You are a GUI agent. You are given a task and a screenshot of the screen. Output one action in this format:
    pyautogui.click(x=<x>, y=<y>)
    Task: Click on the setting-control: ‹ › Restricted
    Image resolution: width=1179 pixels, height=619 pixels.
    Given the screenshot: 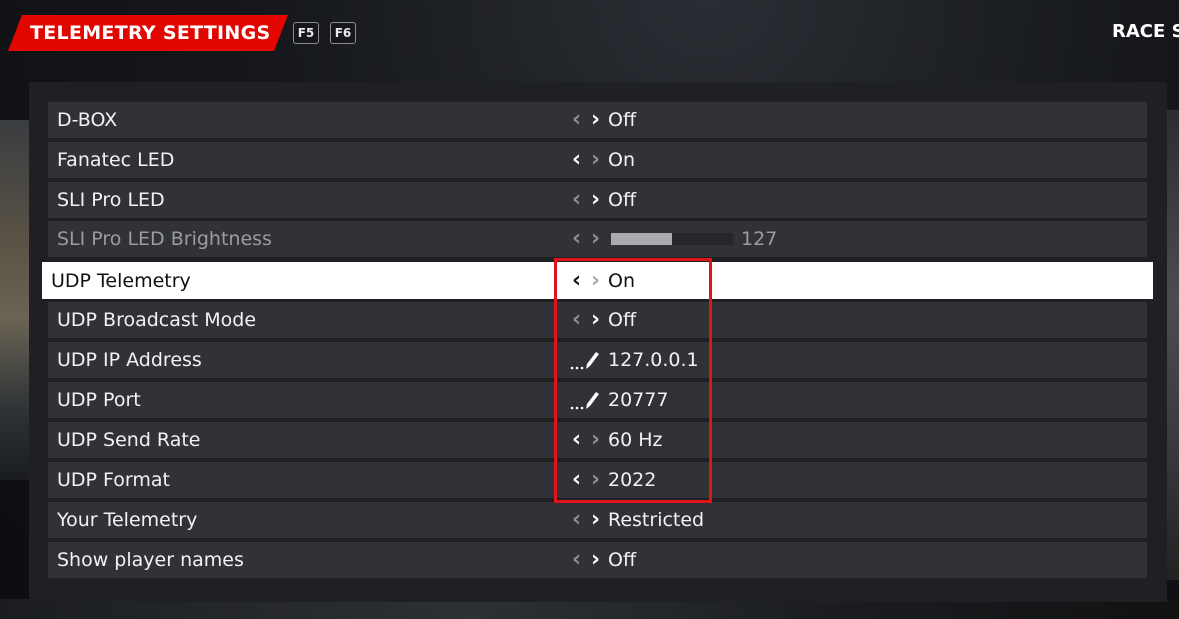 What is the action you would take?
    pyautogui.click(x=635, y=520)
    